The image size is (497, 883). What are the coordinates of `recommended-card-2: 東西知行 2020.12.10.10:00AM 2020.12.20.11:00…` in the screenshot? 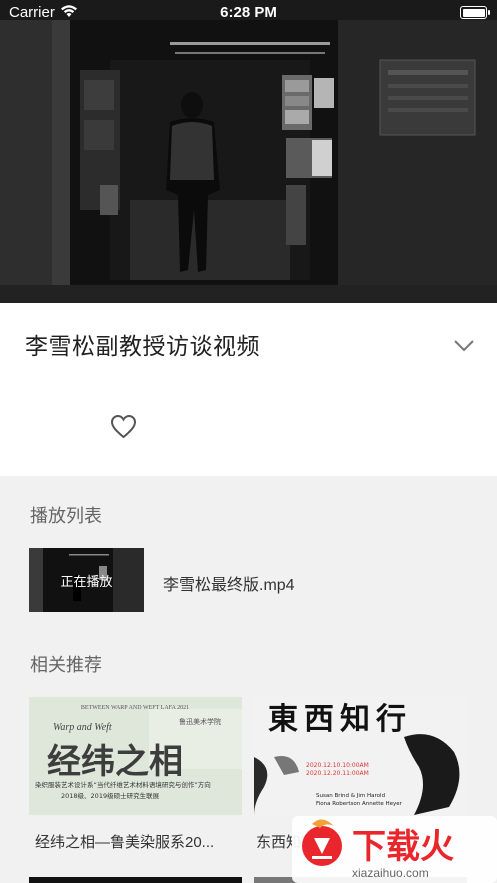 It's located at (360, 756).